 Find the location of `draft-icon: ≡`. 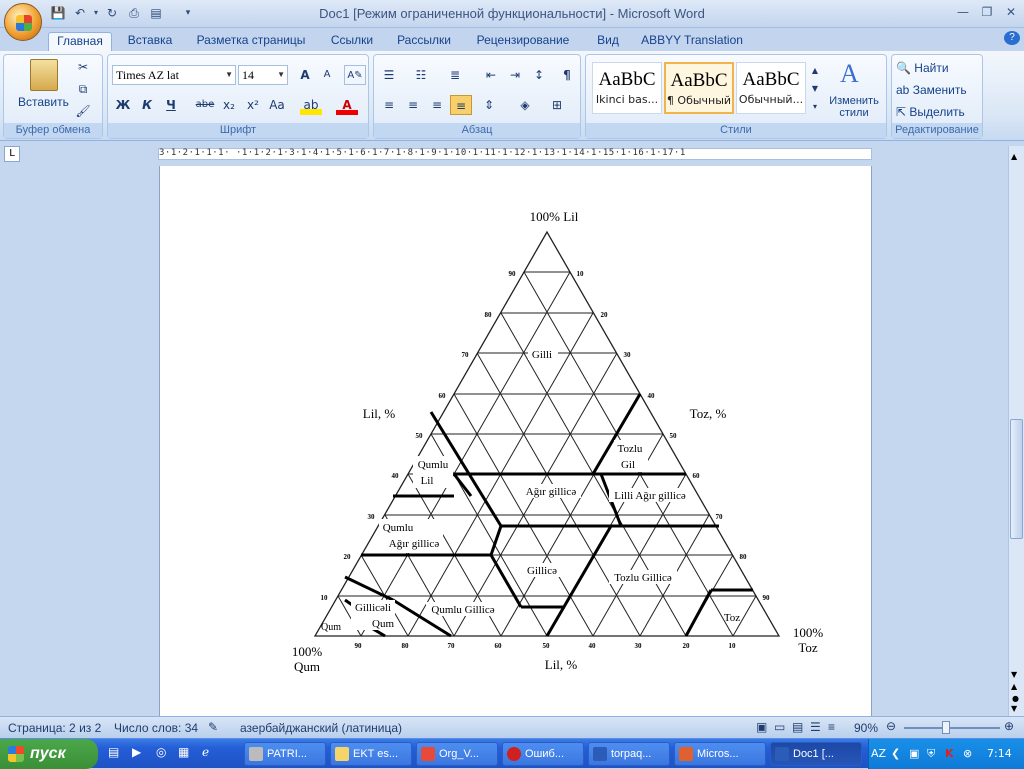

draft-icon: ≡ is located at coordinates (831, 727).